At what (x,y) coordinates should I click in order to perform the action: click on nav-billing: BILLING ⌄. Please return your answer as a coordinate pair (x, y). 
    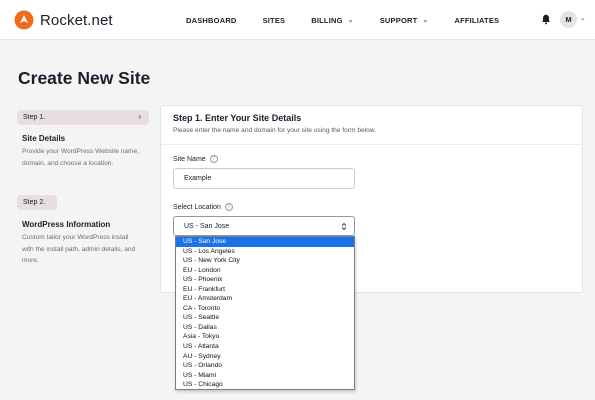
    Looking at the image, I should click on (332, 20).